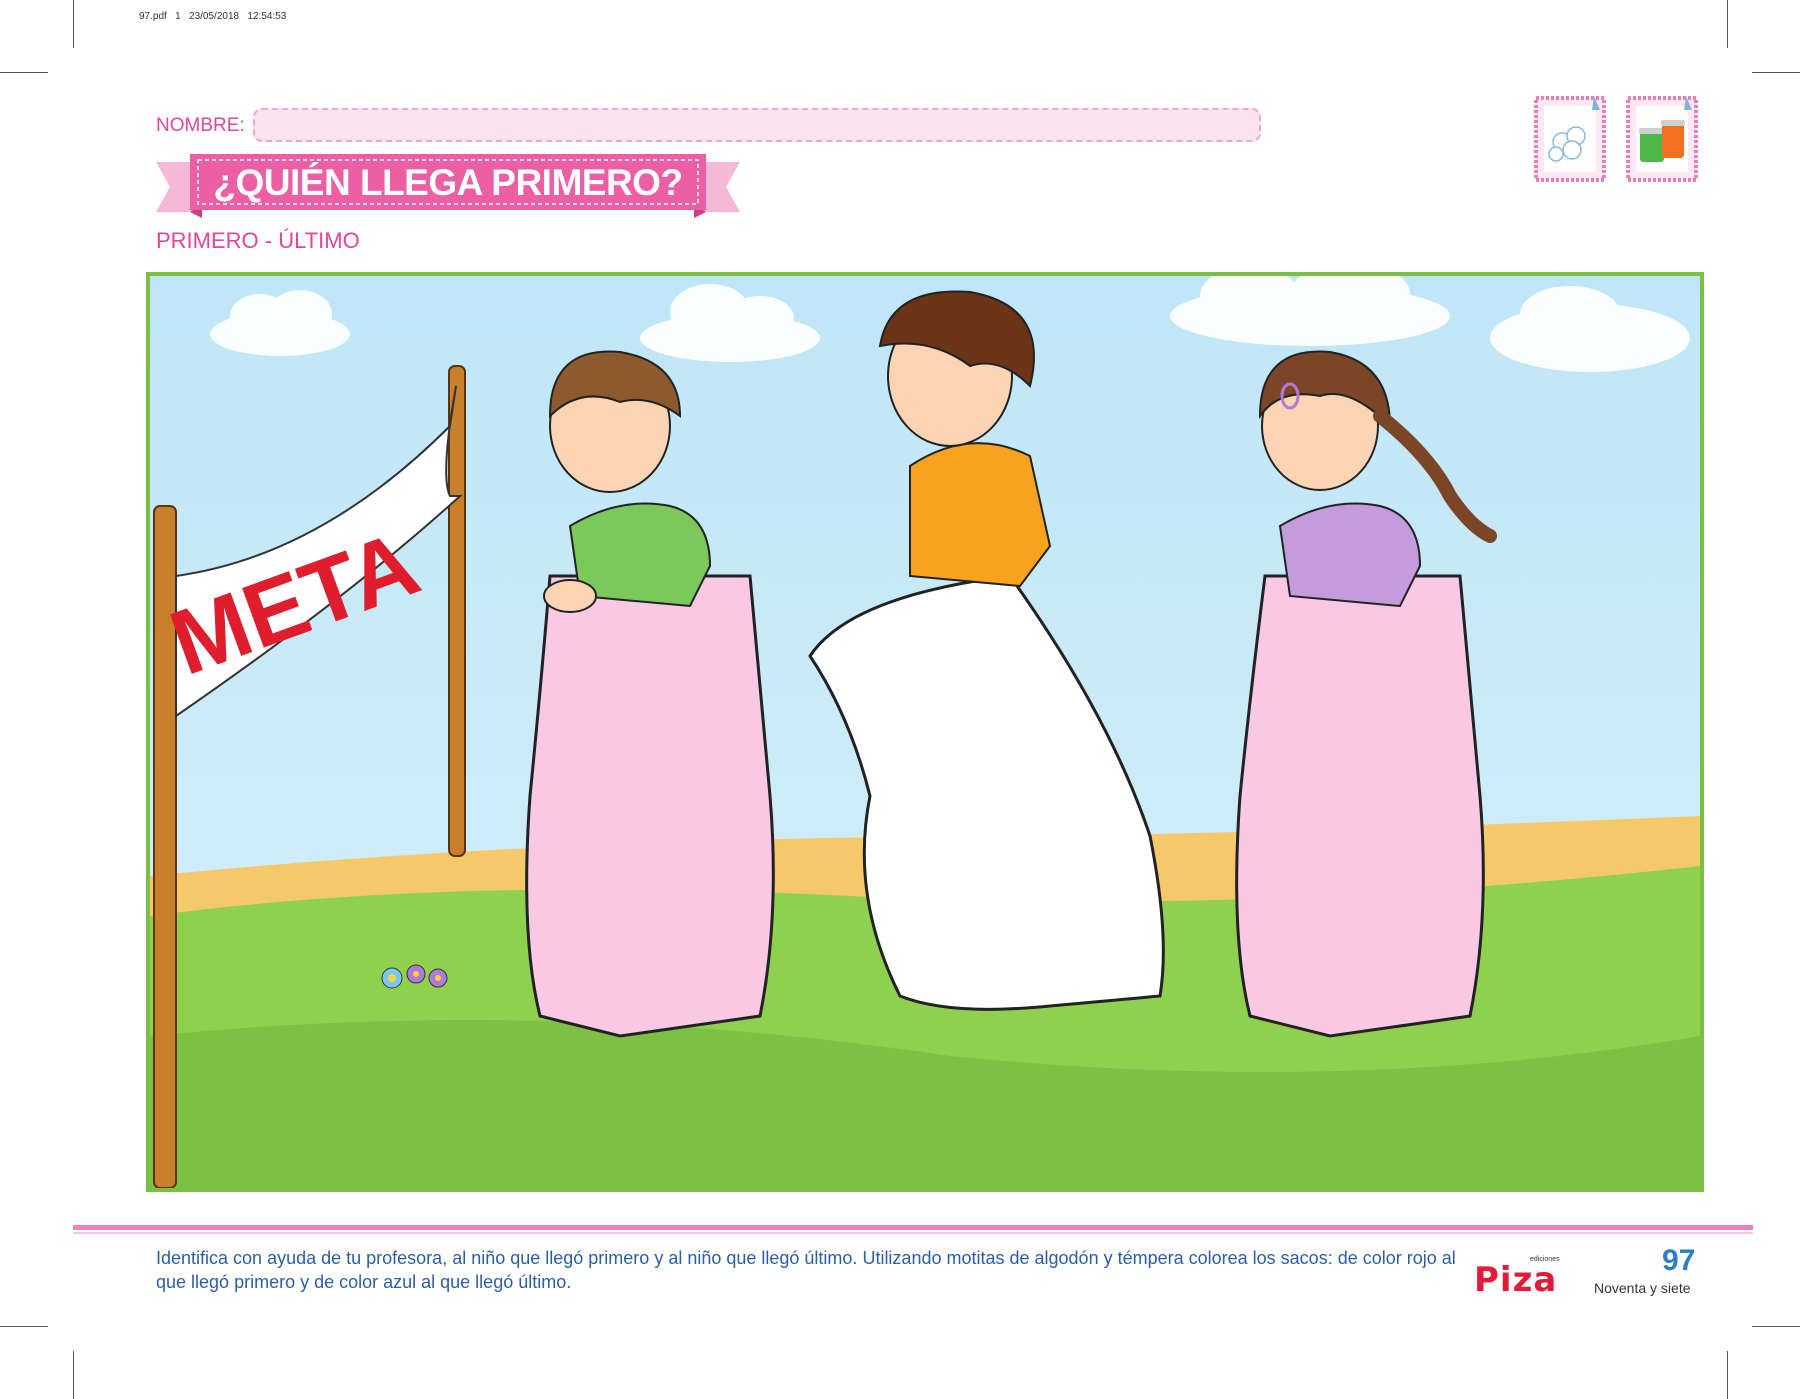 This screenshot has height=1399, width=1800. I want to click on name-field, so click(757, 125).